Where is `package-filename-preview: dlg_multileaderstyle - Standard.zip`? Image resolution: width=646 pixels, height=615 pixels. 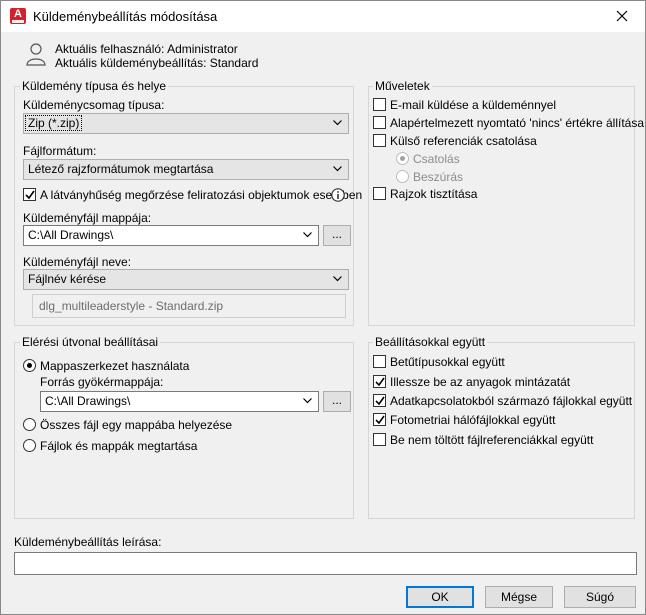 package-filename-preview: dlg_multileaderstyle - Standard.zip is located at coordinates (189, 306).